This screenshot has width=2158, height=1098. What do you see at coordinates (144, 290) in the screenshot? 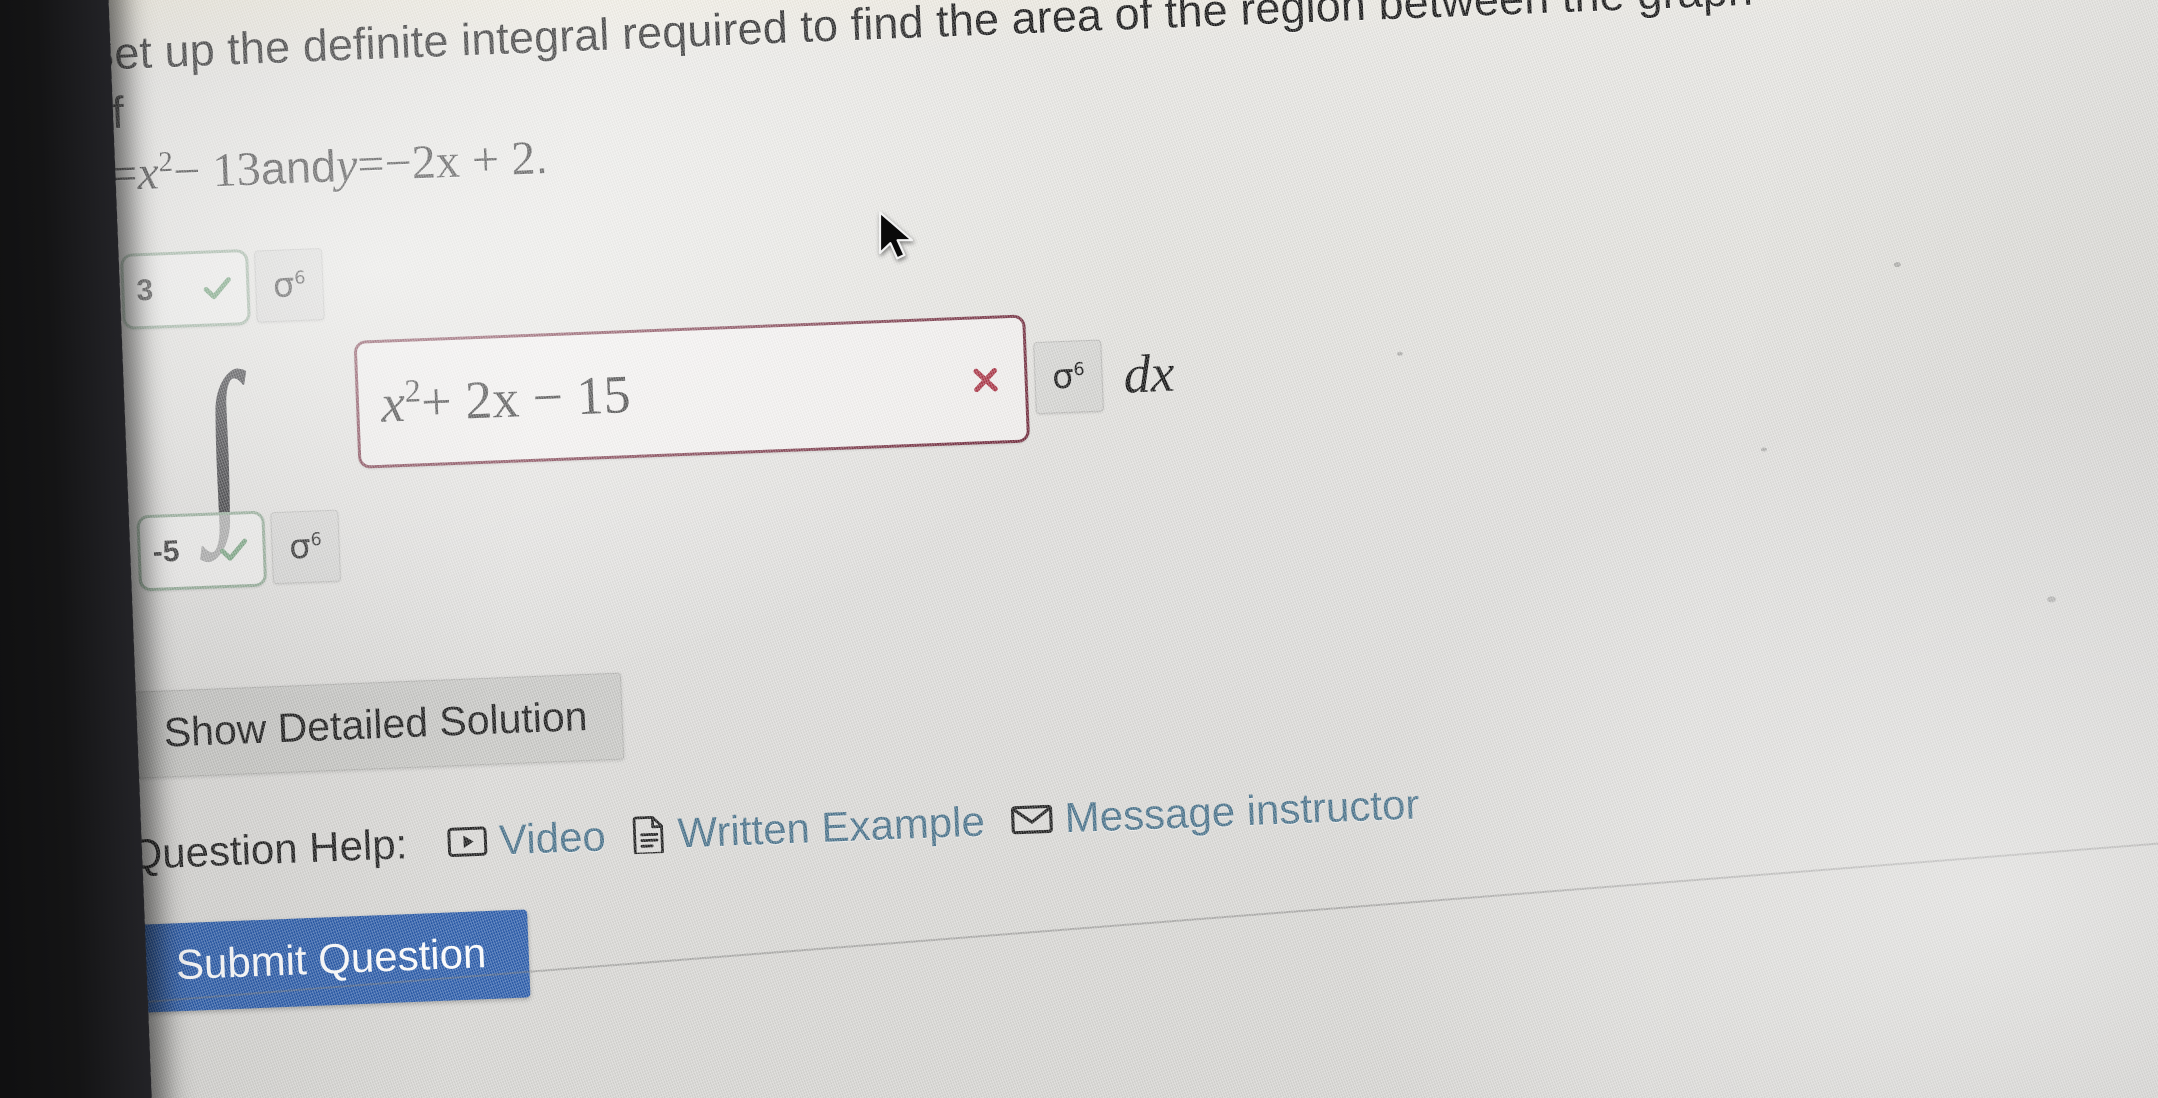
I see `upper-limit-value: 3` at bounding box center [144, 290].